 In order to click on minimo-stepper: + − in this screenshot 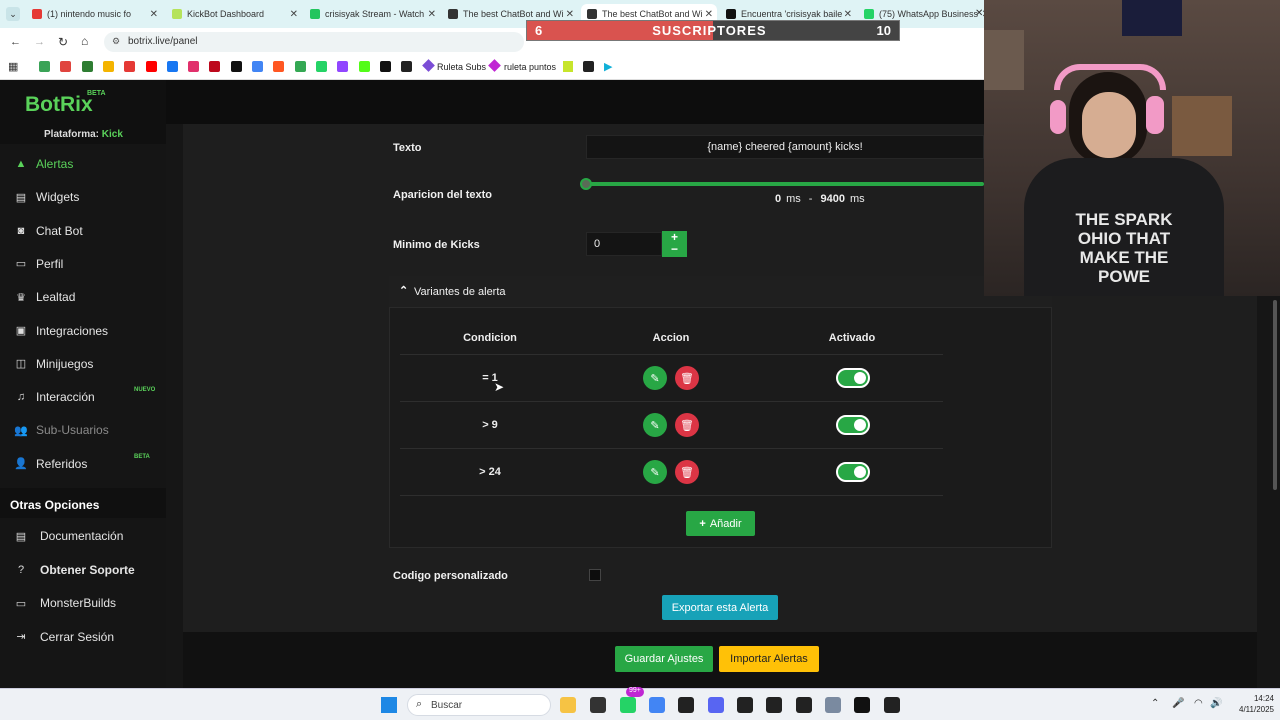, I will do `click(674, 244)`.